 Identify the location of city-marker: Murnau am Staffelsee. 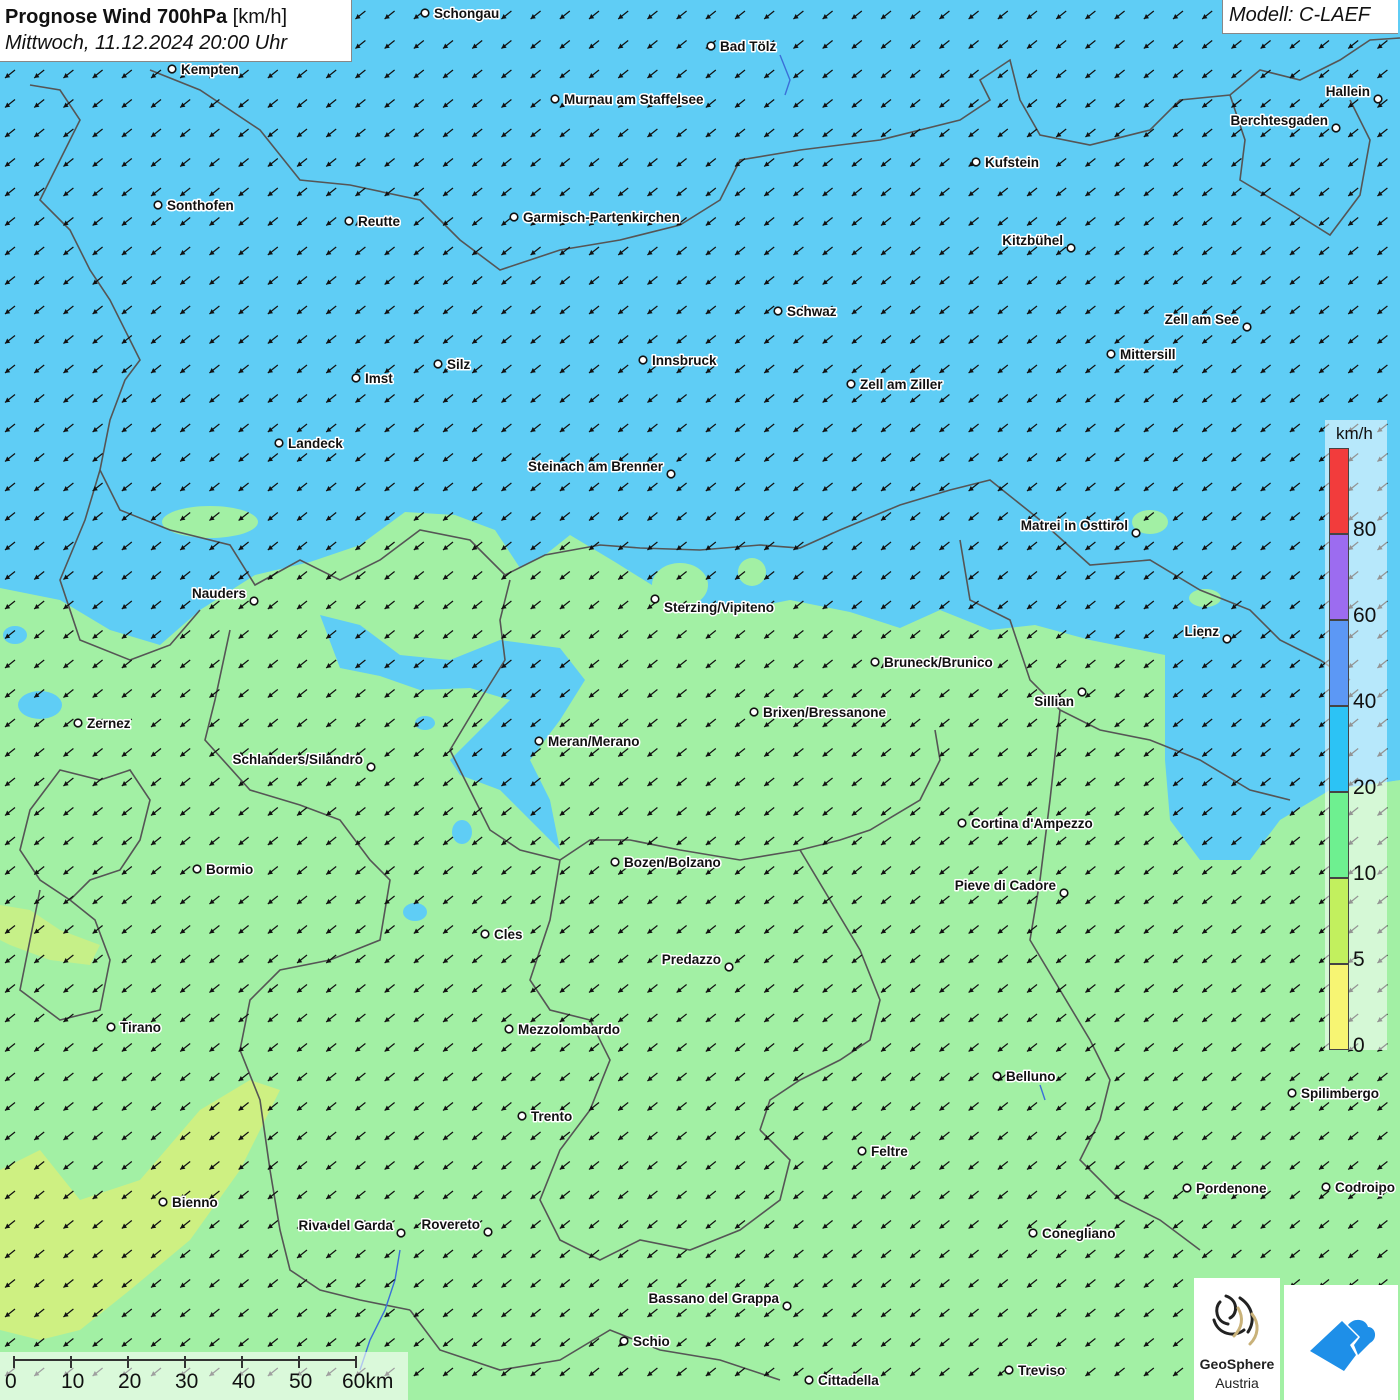
(628, 100).